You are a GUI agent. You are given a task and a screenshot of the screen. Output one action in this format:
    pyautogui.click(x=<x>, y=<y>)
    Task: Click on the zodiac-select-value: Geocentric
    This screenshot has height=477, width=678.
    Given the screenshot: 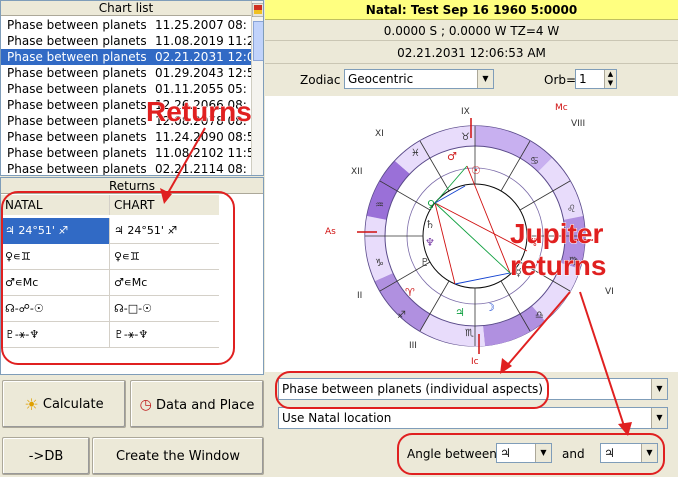 What is the action you would take?
    pyautogui.click(x=381, y=79)
    